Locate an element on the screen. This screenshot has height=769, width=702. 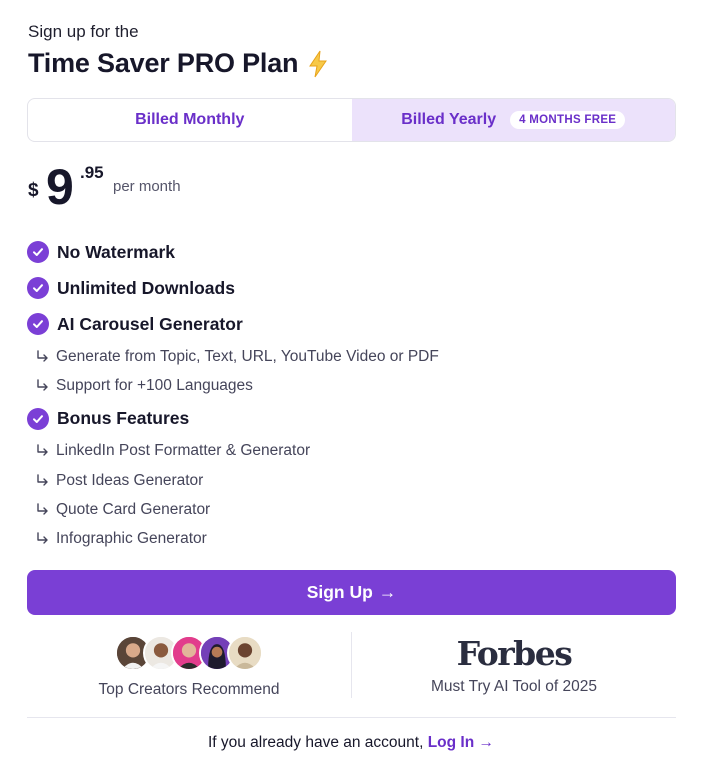
log-in-link: Log In → is located at coordinates (461, 742).